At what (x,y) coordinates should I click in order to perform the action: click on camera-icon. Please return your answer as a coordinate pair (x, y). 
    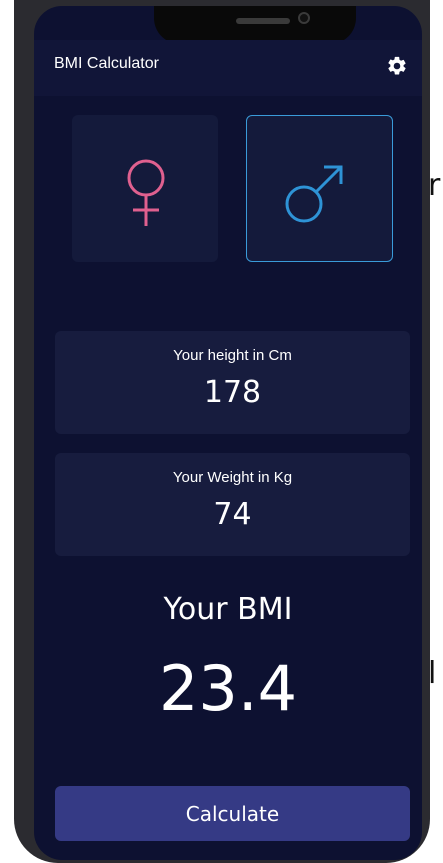
    Looking at the image, I should click on (304, 18).